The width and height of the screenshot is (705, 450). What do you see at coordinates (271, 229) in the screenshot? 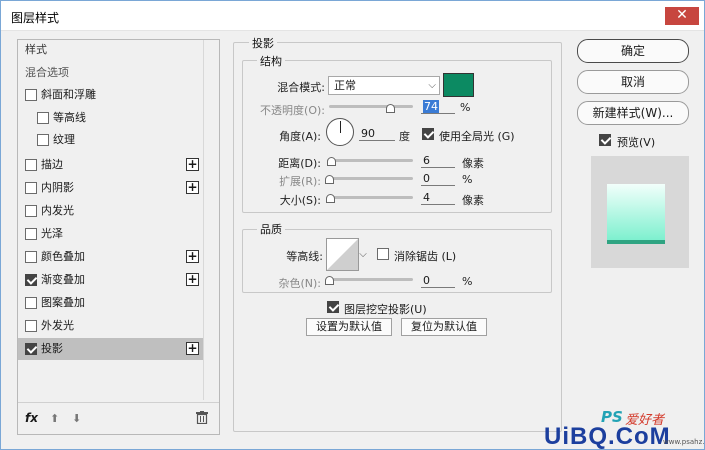
I see `quality-title: 品质` at bounding box center [271, 229].